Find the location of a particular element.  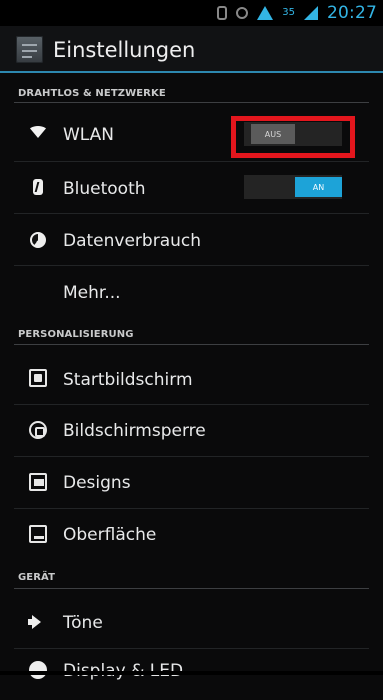

settings-item-sounds: Töne is located at coordinates (191, 622).